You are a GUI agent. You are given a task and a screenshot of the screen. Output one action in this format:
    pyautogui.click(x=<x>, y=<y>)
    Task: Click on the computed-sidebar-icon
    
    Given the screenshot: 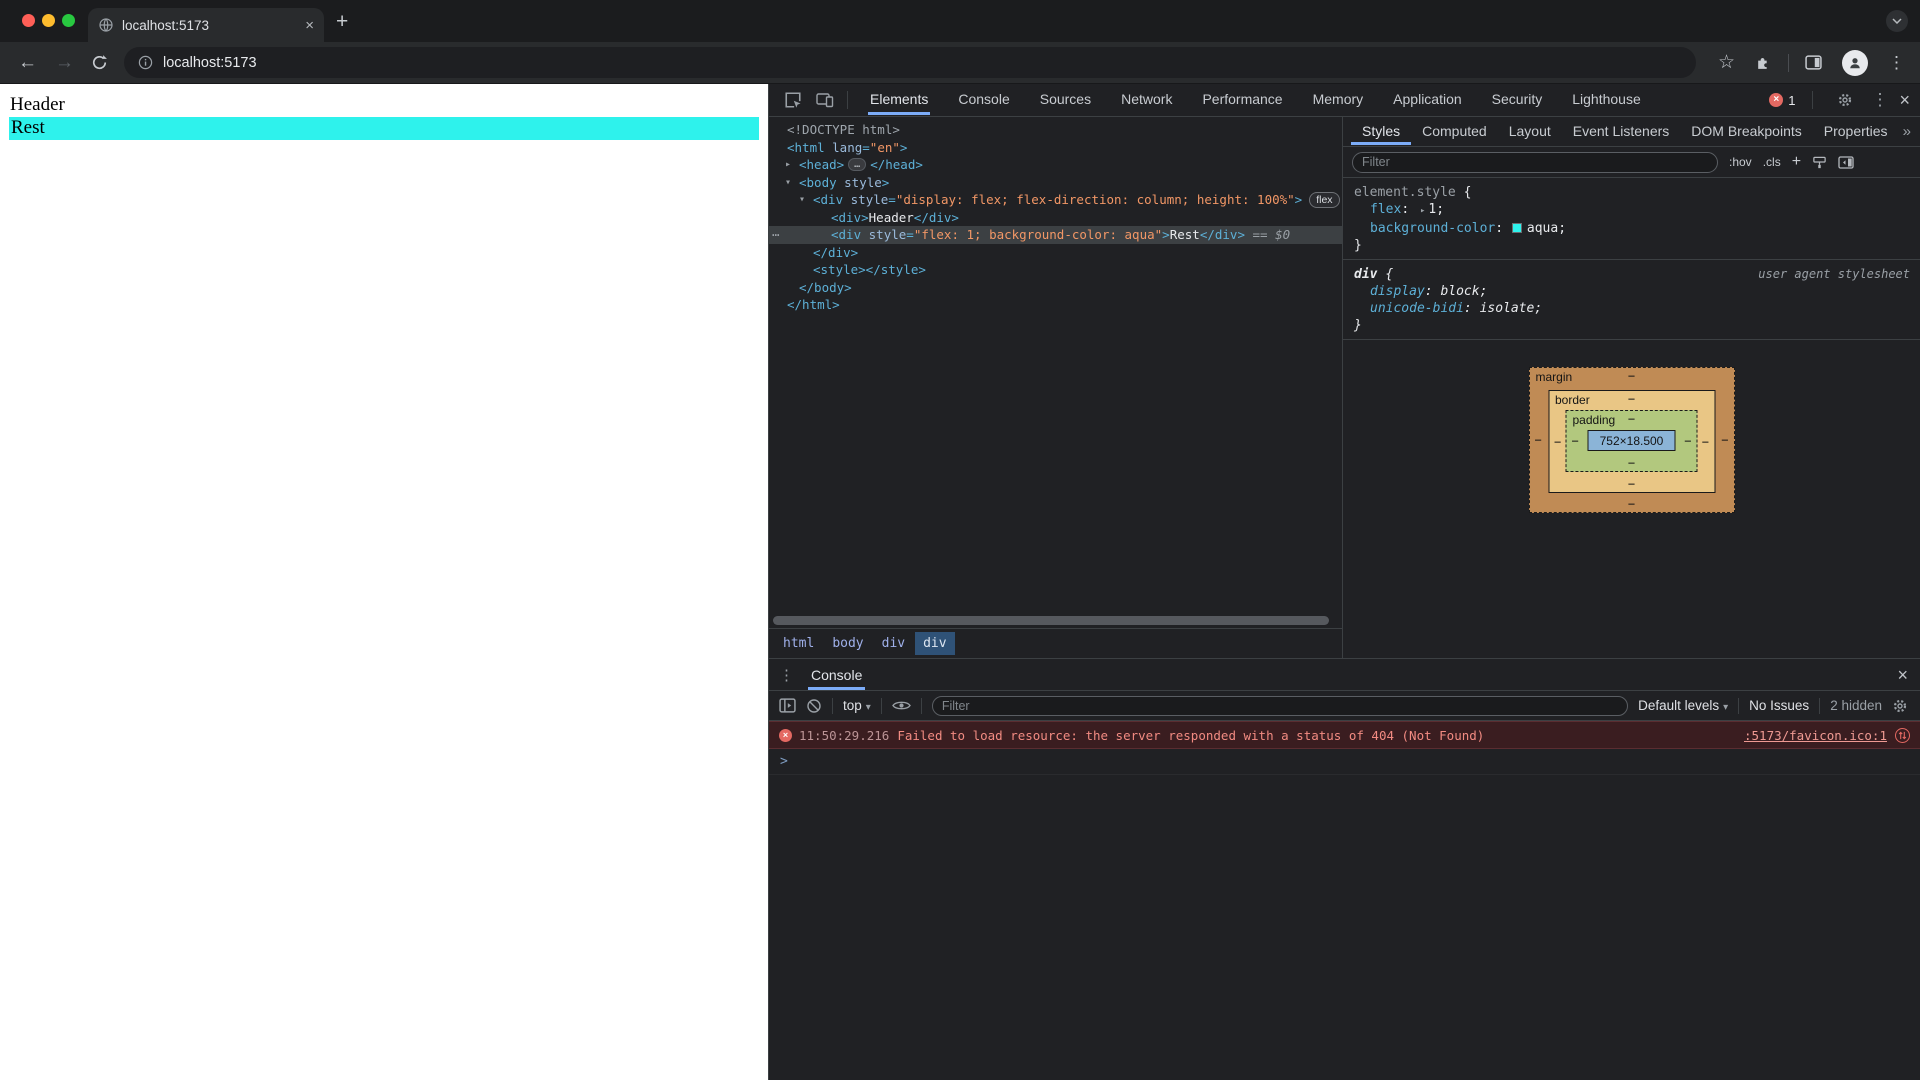 What is the action you would take?
    pyautogui.click(x=1846, y=162)
    